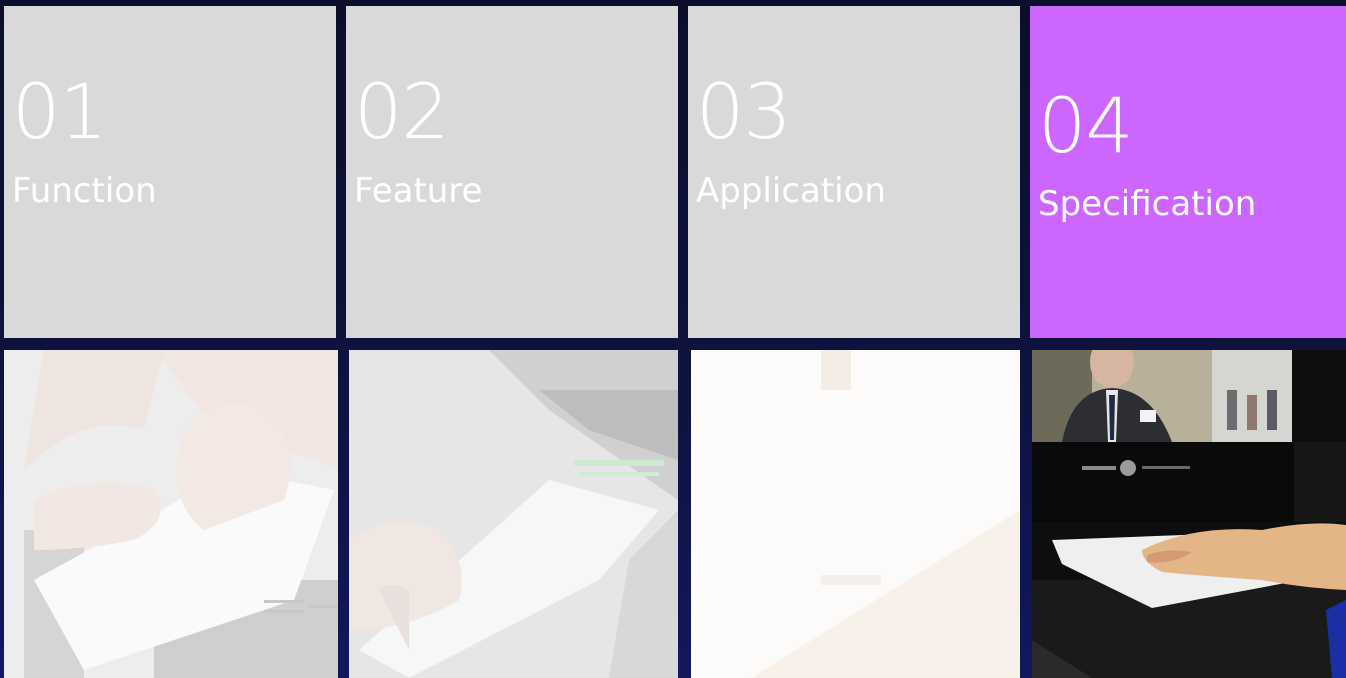 The width and height of the screenshot is (1346, 678). What do you see at coordinates (791, 191) in the screenshot?
I see `tab-application-label: Application` at bounding box center [791, 191].